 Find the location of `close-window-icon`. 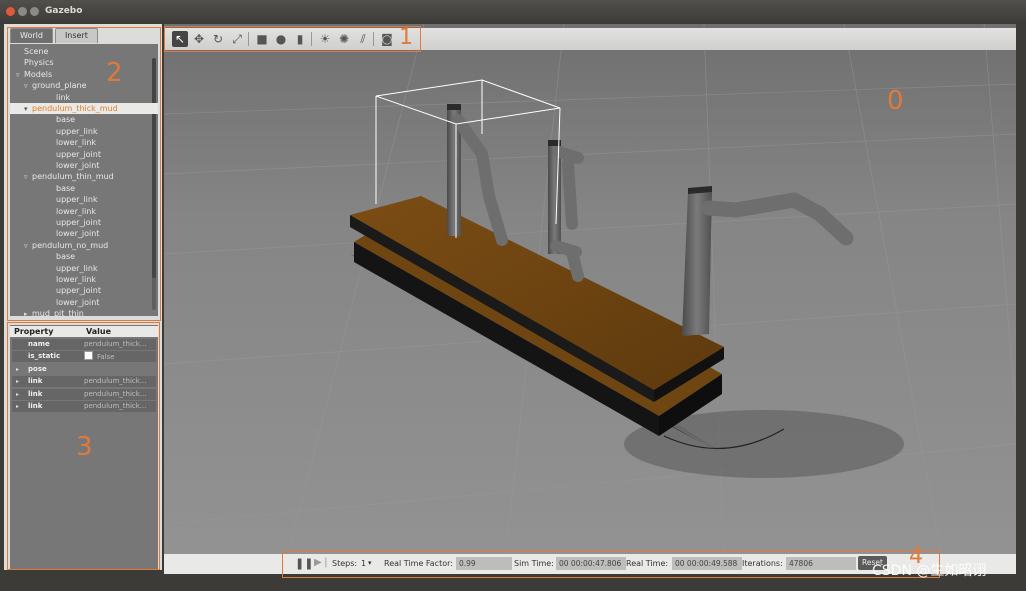

close-window-icon is located at coordinates (10, 11).